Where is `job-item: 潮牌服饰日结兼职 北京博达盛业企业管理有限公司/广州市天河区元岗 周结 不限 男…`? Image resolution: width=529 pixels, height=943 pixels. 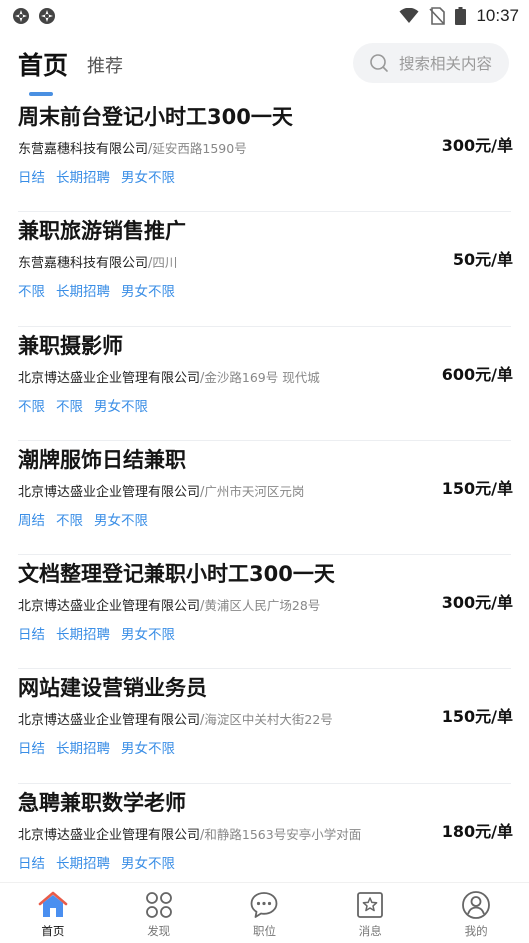 job-item: 潮牌服饰日结兼职 北京博达盛业企业管理有限公司/广州市天河区元岗 周结 不限 男… is located at coordinates (265, 498).